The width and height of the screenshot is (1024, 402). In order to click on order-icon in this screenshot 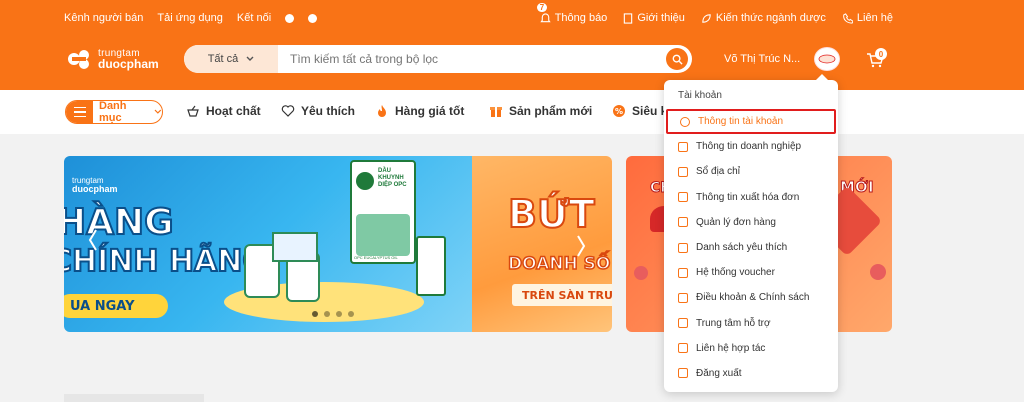, I will do `click(683, 222)`.